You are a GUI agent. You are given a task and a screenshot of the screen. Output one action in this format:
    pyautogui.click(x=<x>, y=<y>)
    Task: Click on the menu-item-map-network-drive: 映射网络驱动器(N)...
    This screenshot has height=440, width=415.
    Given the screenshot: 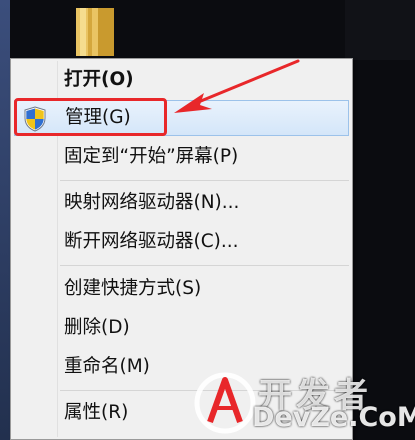 What is the action you would take?
    pyautogui.click(x=181, y=203)
    